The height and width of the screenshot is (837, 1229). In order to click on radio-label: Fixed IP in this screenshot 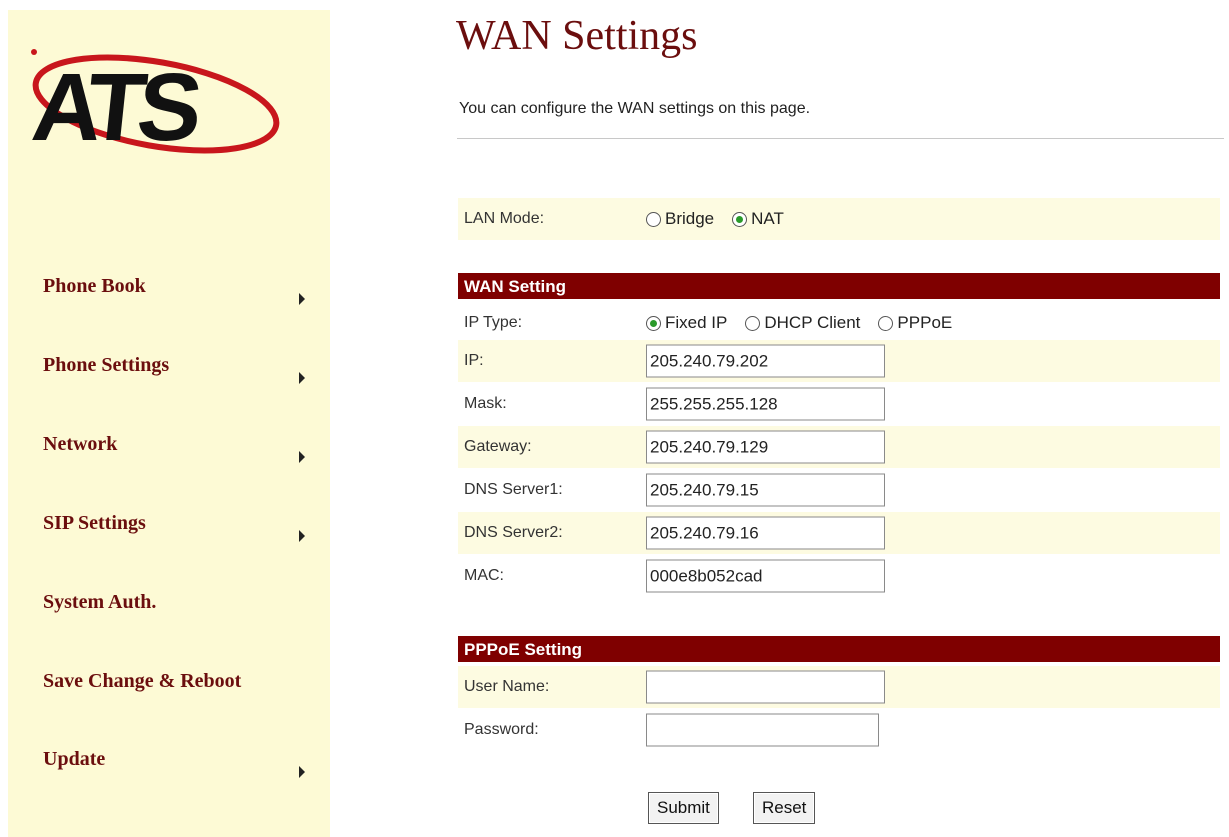, I will do `click(696, 322)`.